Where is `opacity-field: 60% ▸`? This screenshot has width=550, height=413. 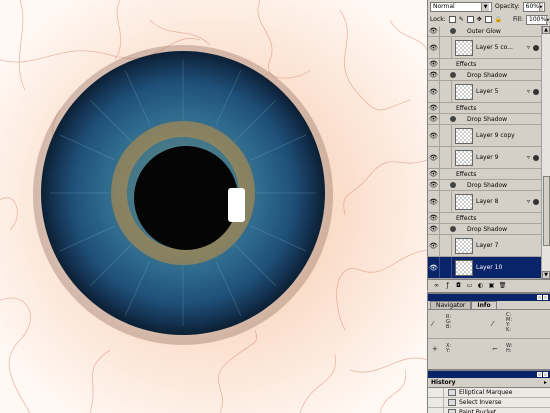
opacity-field: 60% ▸ is located at coordinates (533, 6).